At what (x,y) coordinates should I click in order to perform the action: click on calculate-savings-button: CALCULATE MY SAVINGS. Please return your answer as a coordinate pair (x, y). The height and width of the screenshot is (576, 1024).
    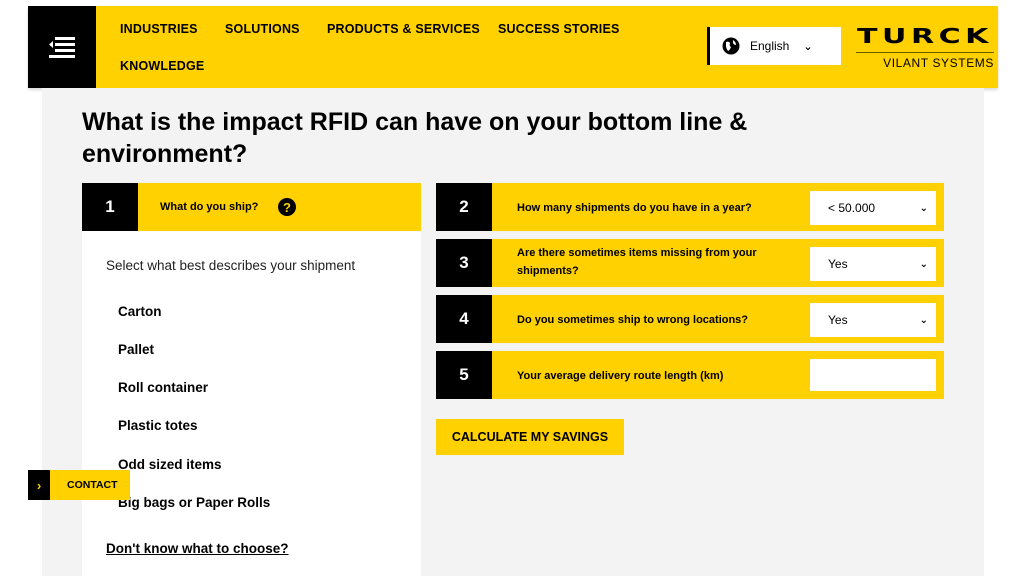
    Looking at the image, I should click on (530, 437).